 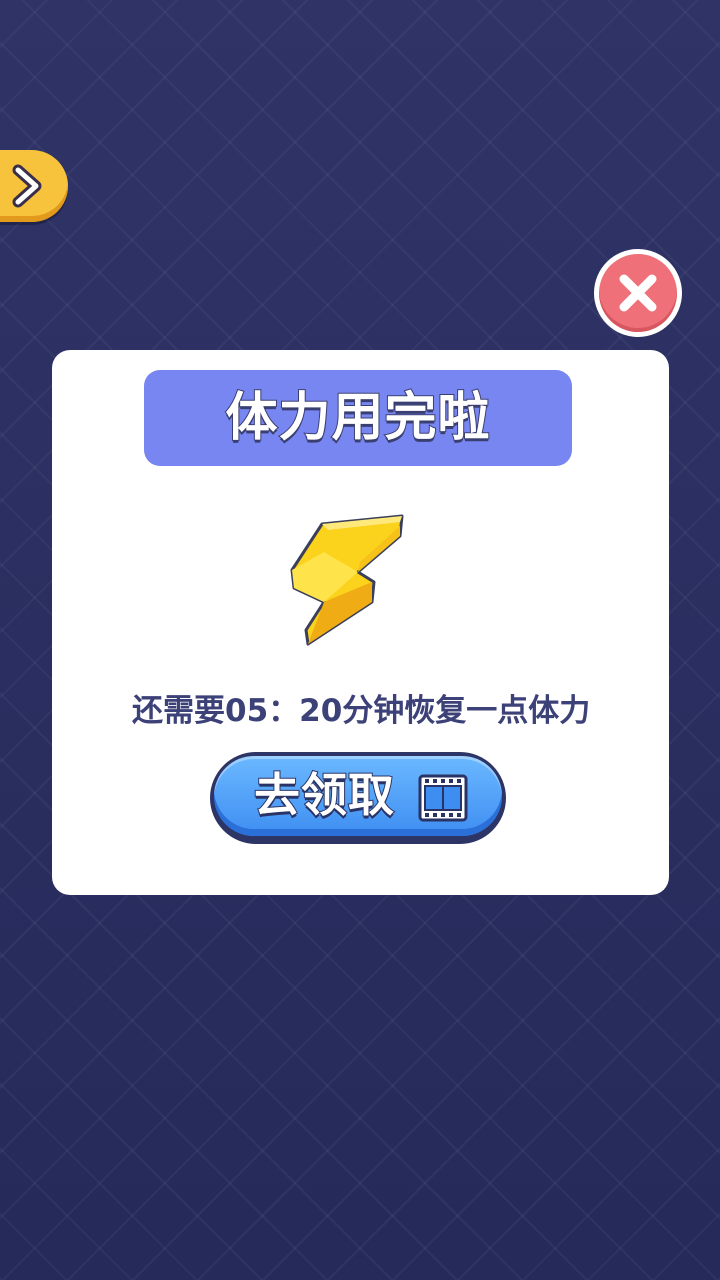 I want to click on close-icon, so click(x=638, y=293).